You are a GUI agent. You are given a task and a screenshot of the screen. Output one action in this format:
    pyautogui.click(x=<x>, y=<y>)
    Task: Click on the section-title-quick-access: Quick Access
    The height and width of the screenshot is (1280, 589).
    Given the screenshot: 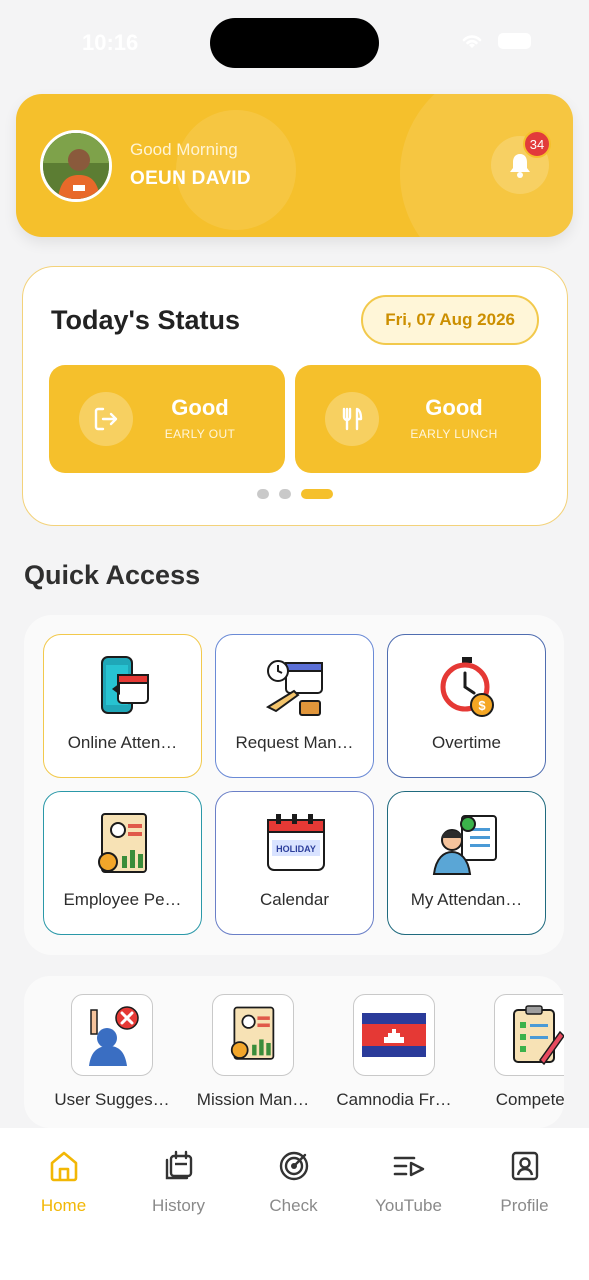 What is the action you would take?
    pyautogui.click(x=112, y=575)
    